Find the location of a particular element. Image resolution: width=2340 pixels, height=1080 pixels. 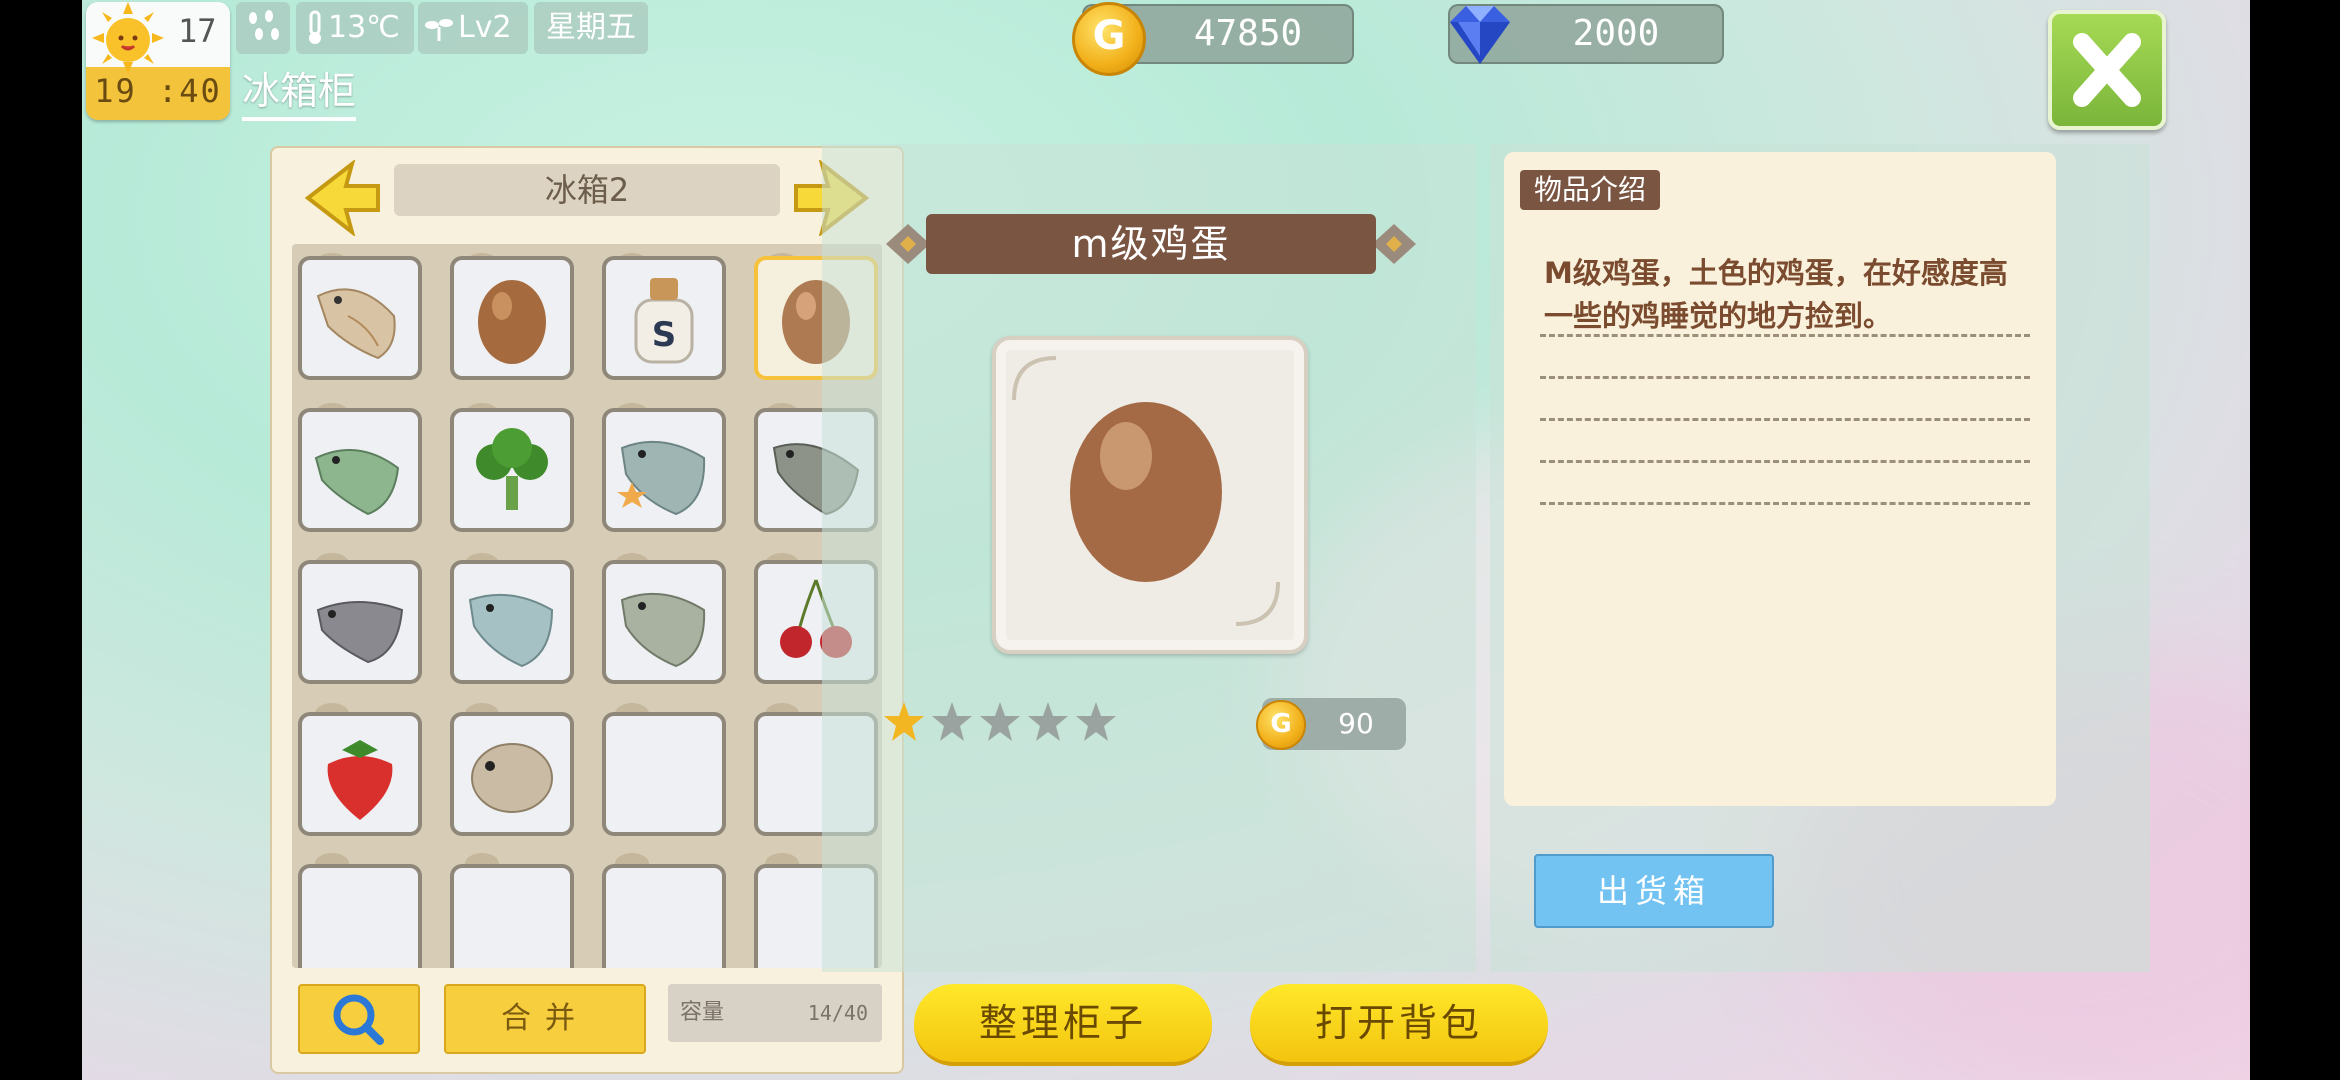

sun-icon is located at coordinates (128, 38).